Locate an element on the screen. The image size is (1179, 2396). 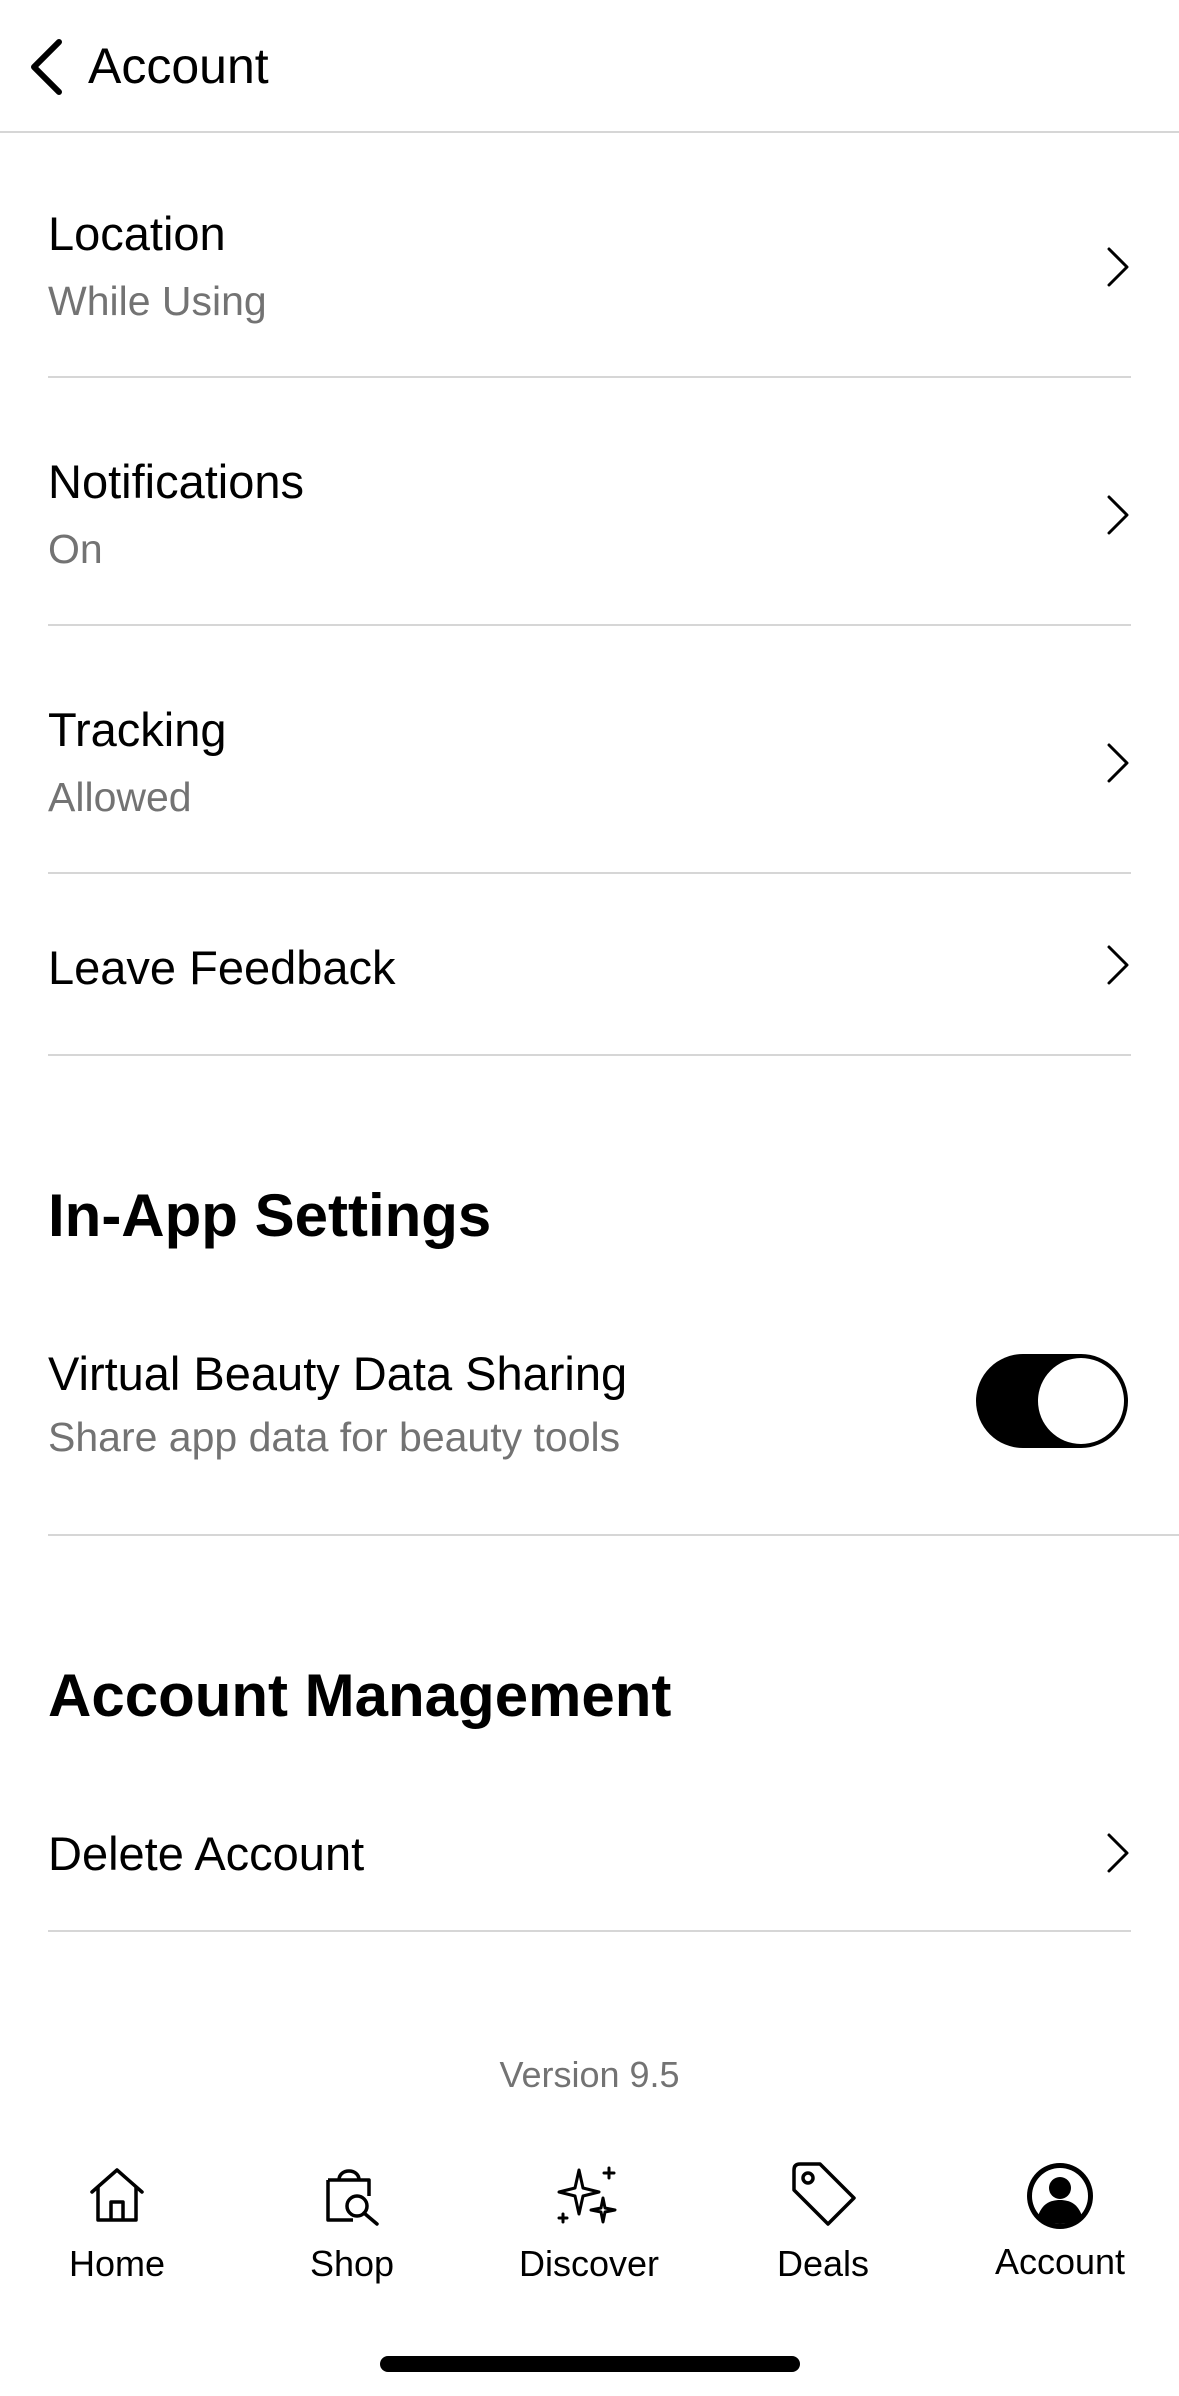
location-row: Location While Using is located at coordinates (589, 289).